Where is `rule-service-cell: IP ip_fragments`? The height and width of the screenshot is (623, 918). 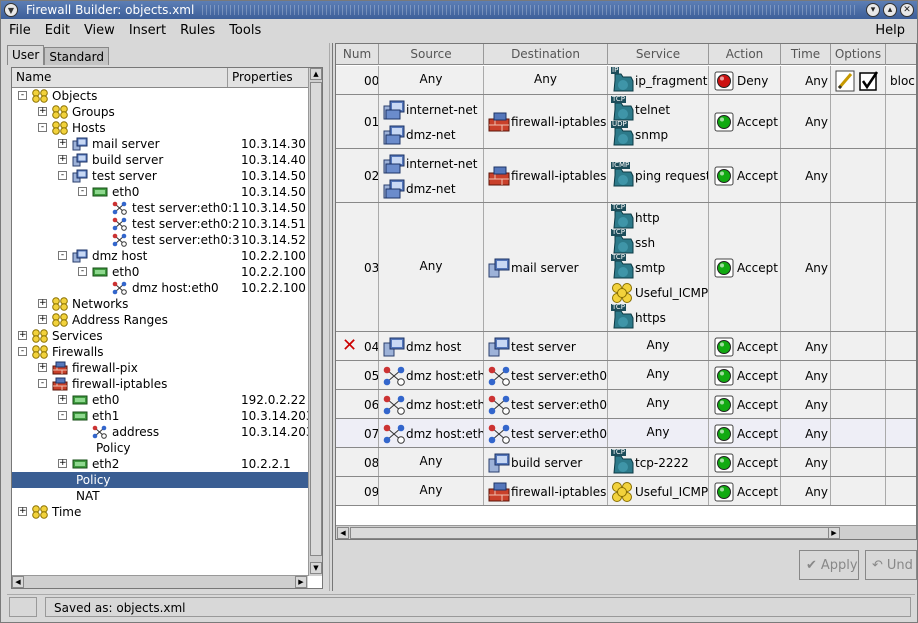 rule-service-cell: IP ip_fragments is located at coordinates (658, 80).